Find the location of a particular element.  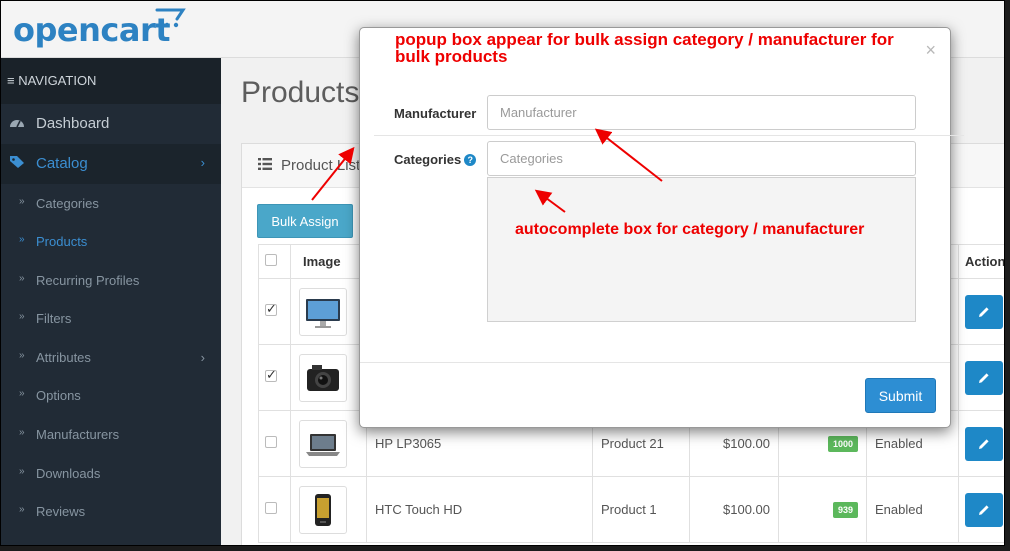

subitem-label: Attributes is located at coordinates (63, 357).